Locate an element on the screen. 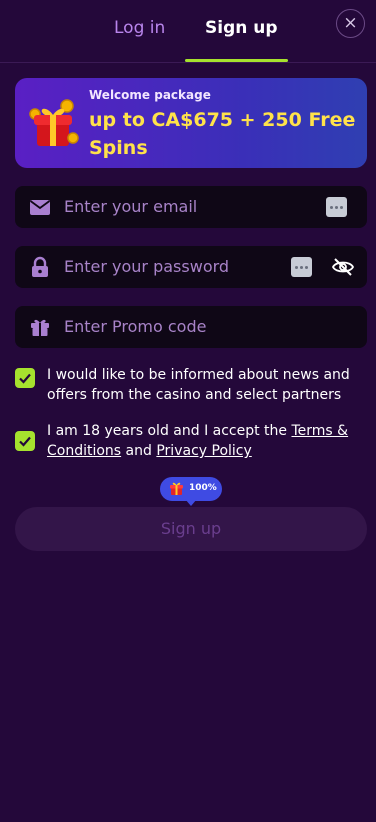  signup-submit-button: Sign up is located at coordinates (191, 529).